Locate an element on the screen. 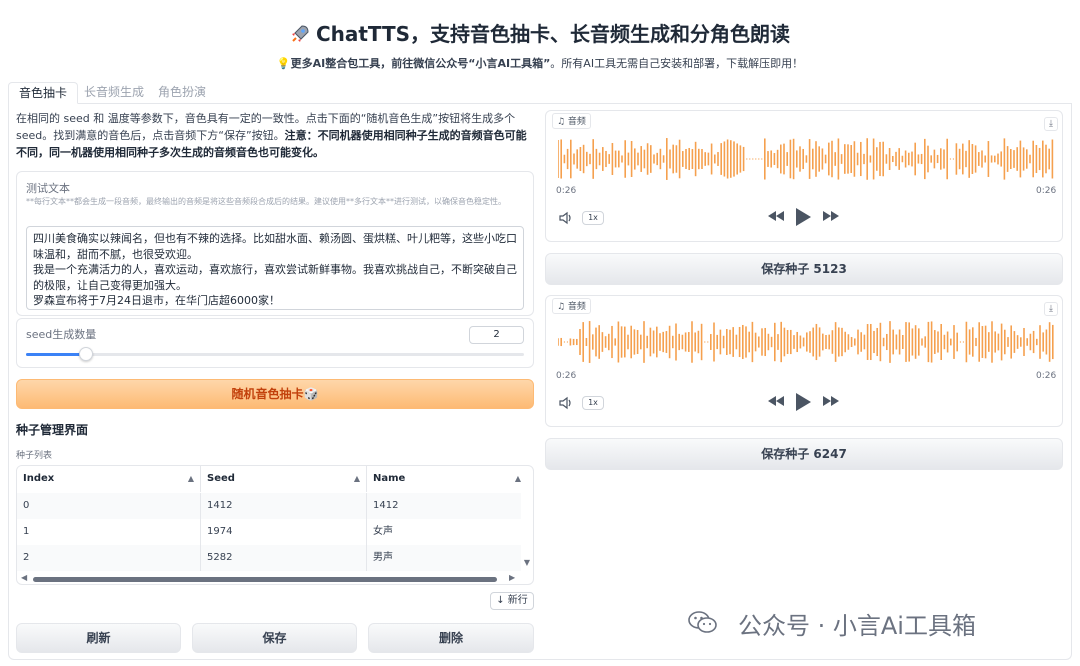 Image resolution: width=1080 pixels, height=666 pixels. save-seed-button-1: 保存种子 5123 is located at coordinates (804, 269).